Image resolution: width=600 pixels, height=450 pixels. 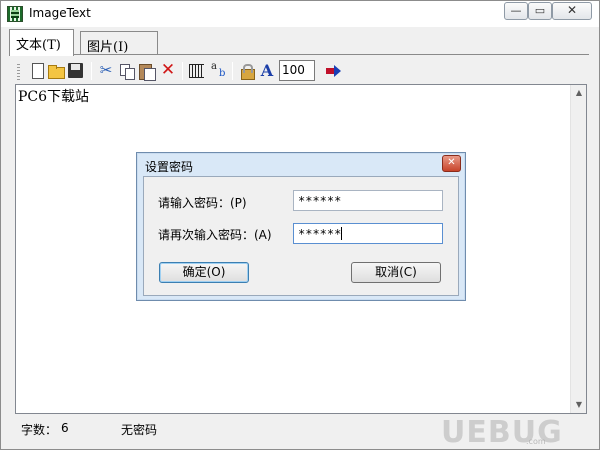 What do you see at coordinates (169, 167) in the screenshot?
I see `dialog-title: 设置密码` at bounding box center [169, 167].